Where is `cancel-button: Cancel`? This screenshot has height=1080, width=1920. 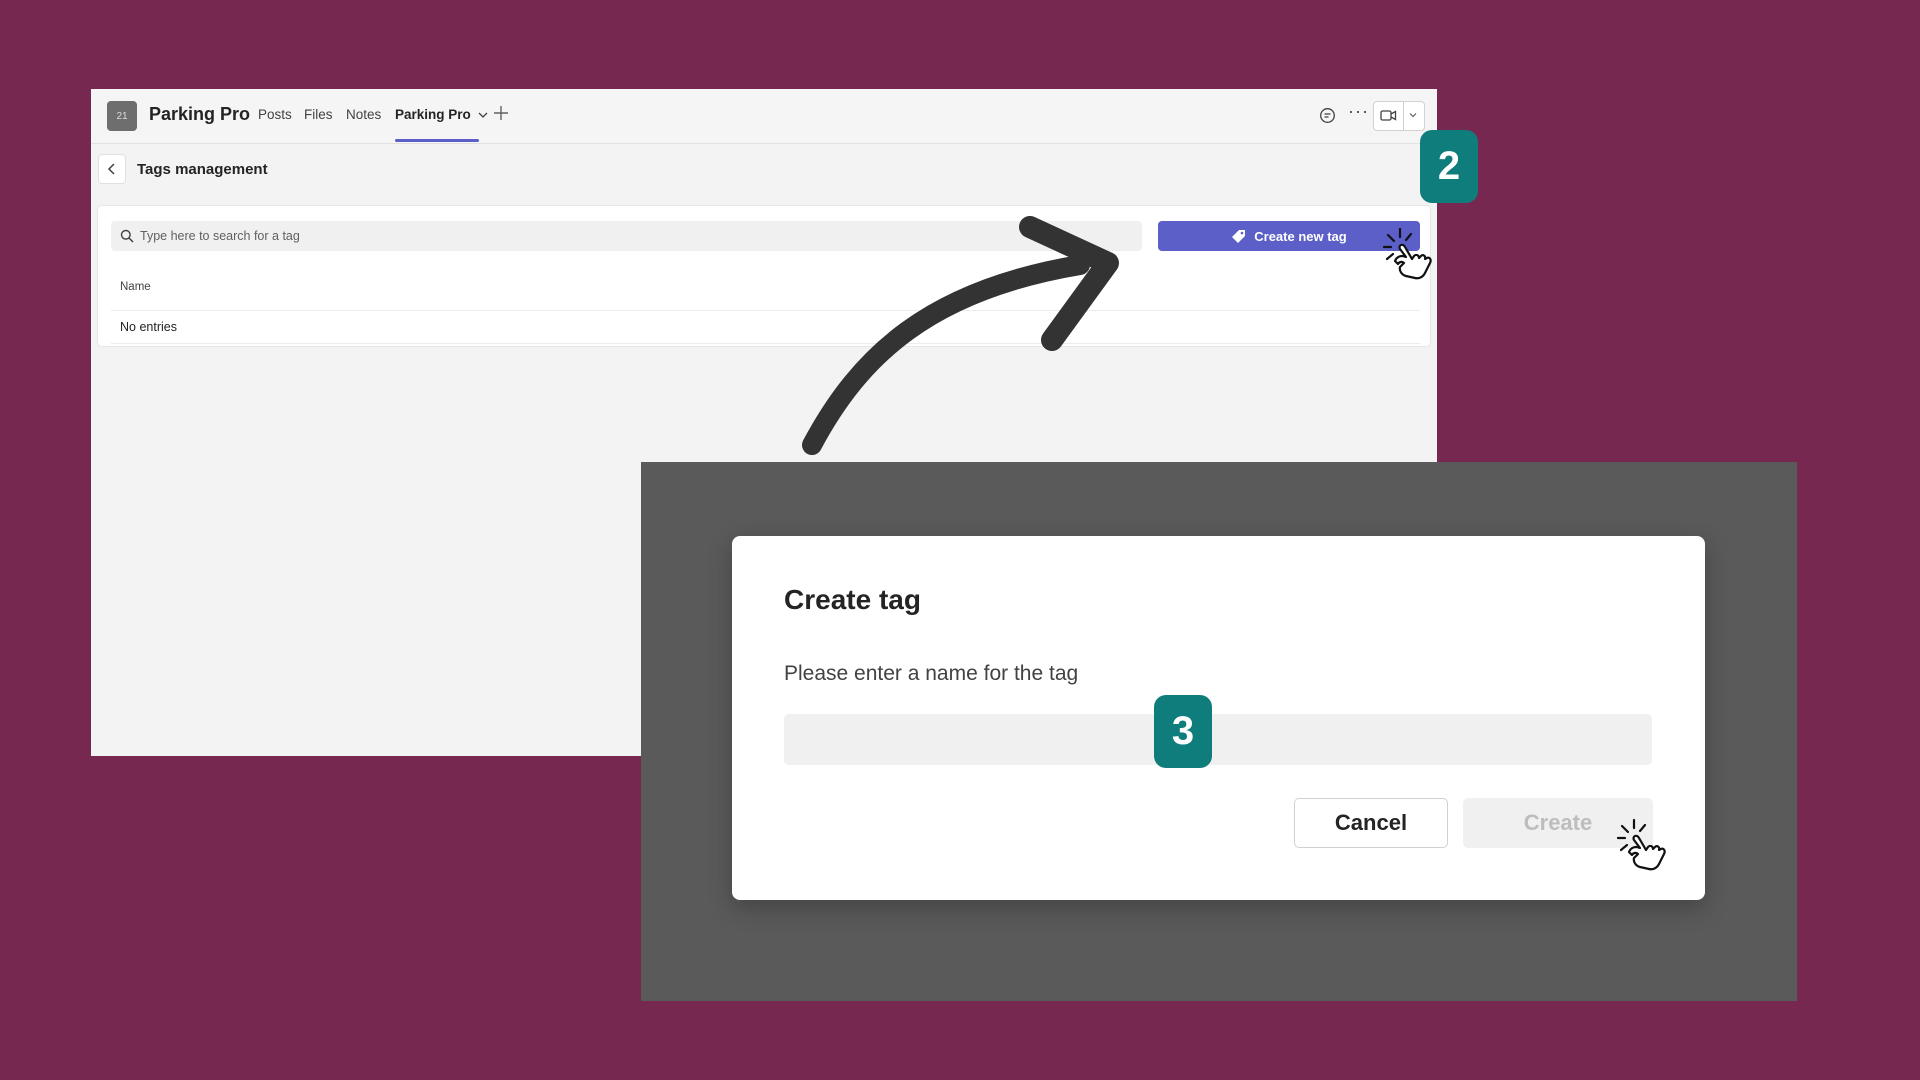 cancel-button: Cancel is located at coordinates (1371, 823).